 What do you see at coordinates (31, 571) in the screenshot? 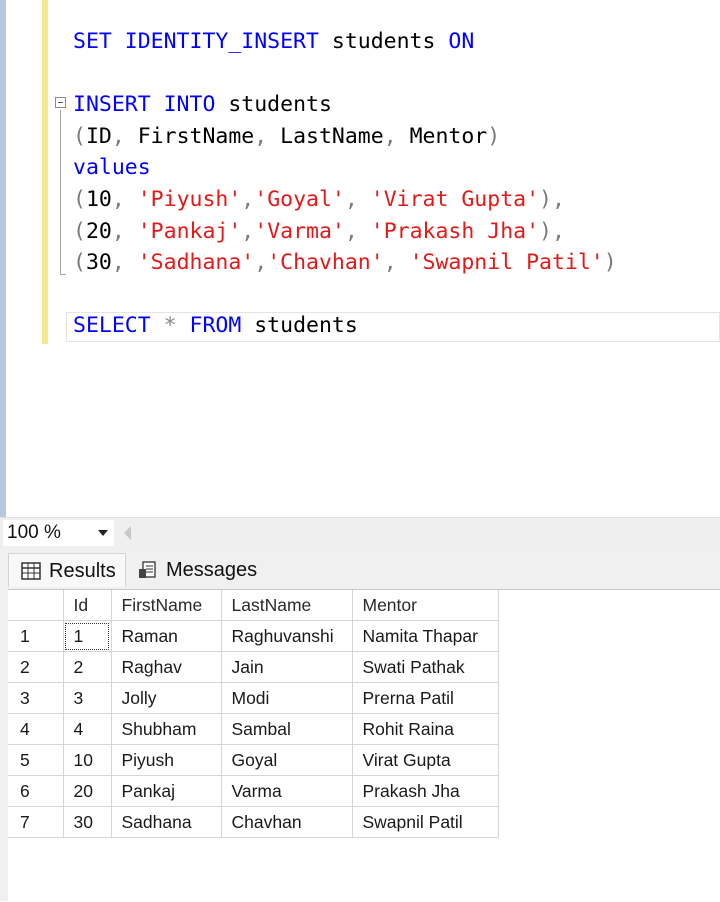
I see `grid-icon` at bounding box center [31, 571].